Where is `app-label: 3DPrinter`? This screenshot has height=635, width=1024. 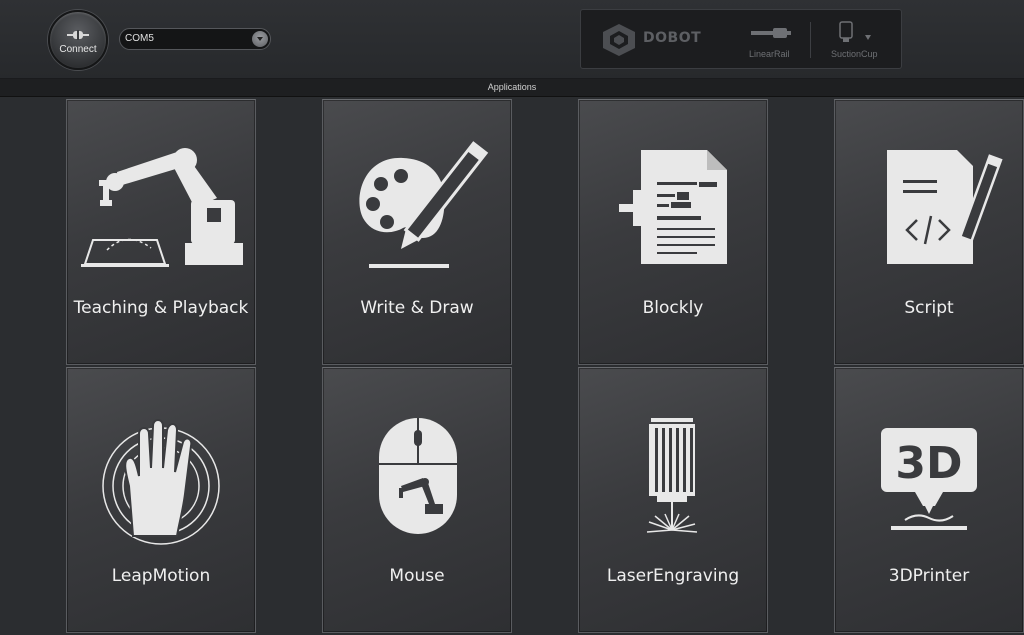
app-label: 3DPrinter is located at coordinates (929, 576).